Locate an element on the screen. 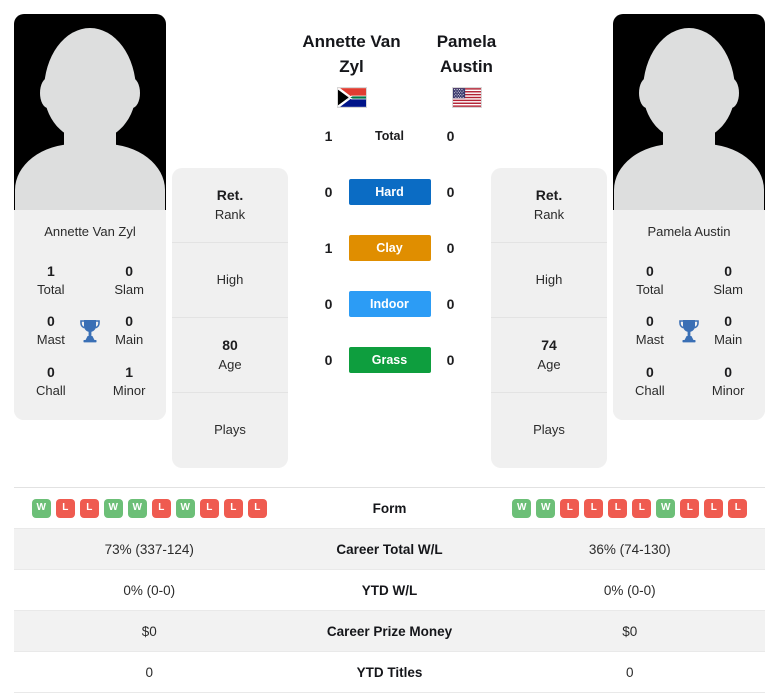 The image size is (779, 699). titles-total-value: 0 is located at coordinates (649, 271).